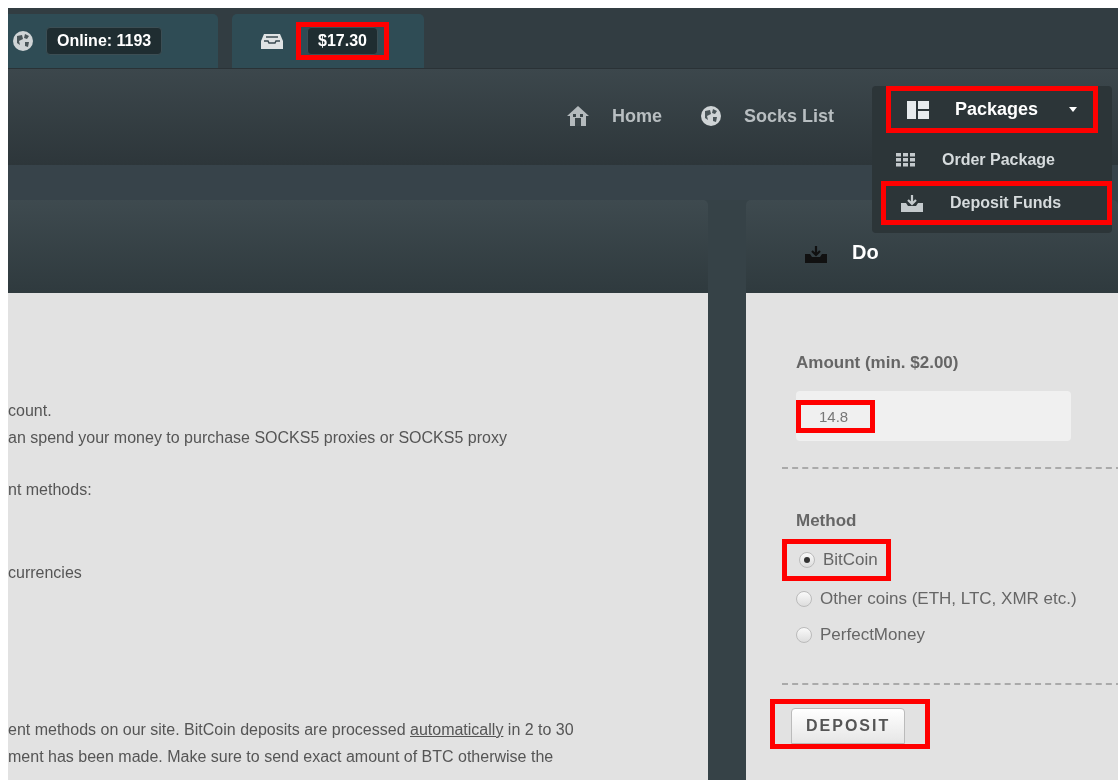 The height and width of the screenshot is (780, 1118). Describe the element at coordinates (45, 573) in the screenshot. I see `info-text: currencies` at that location.